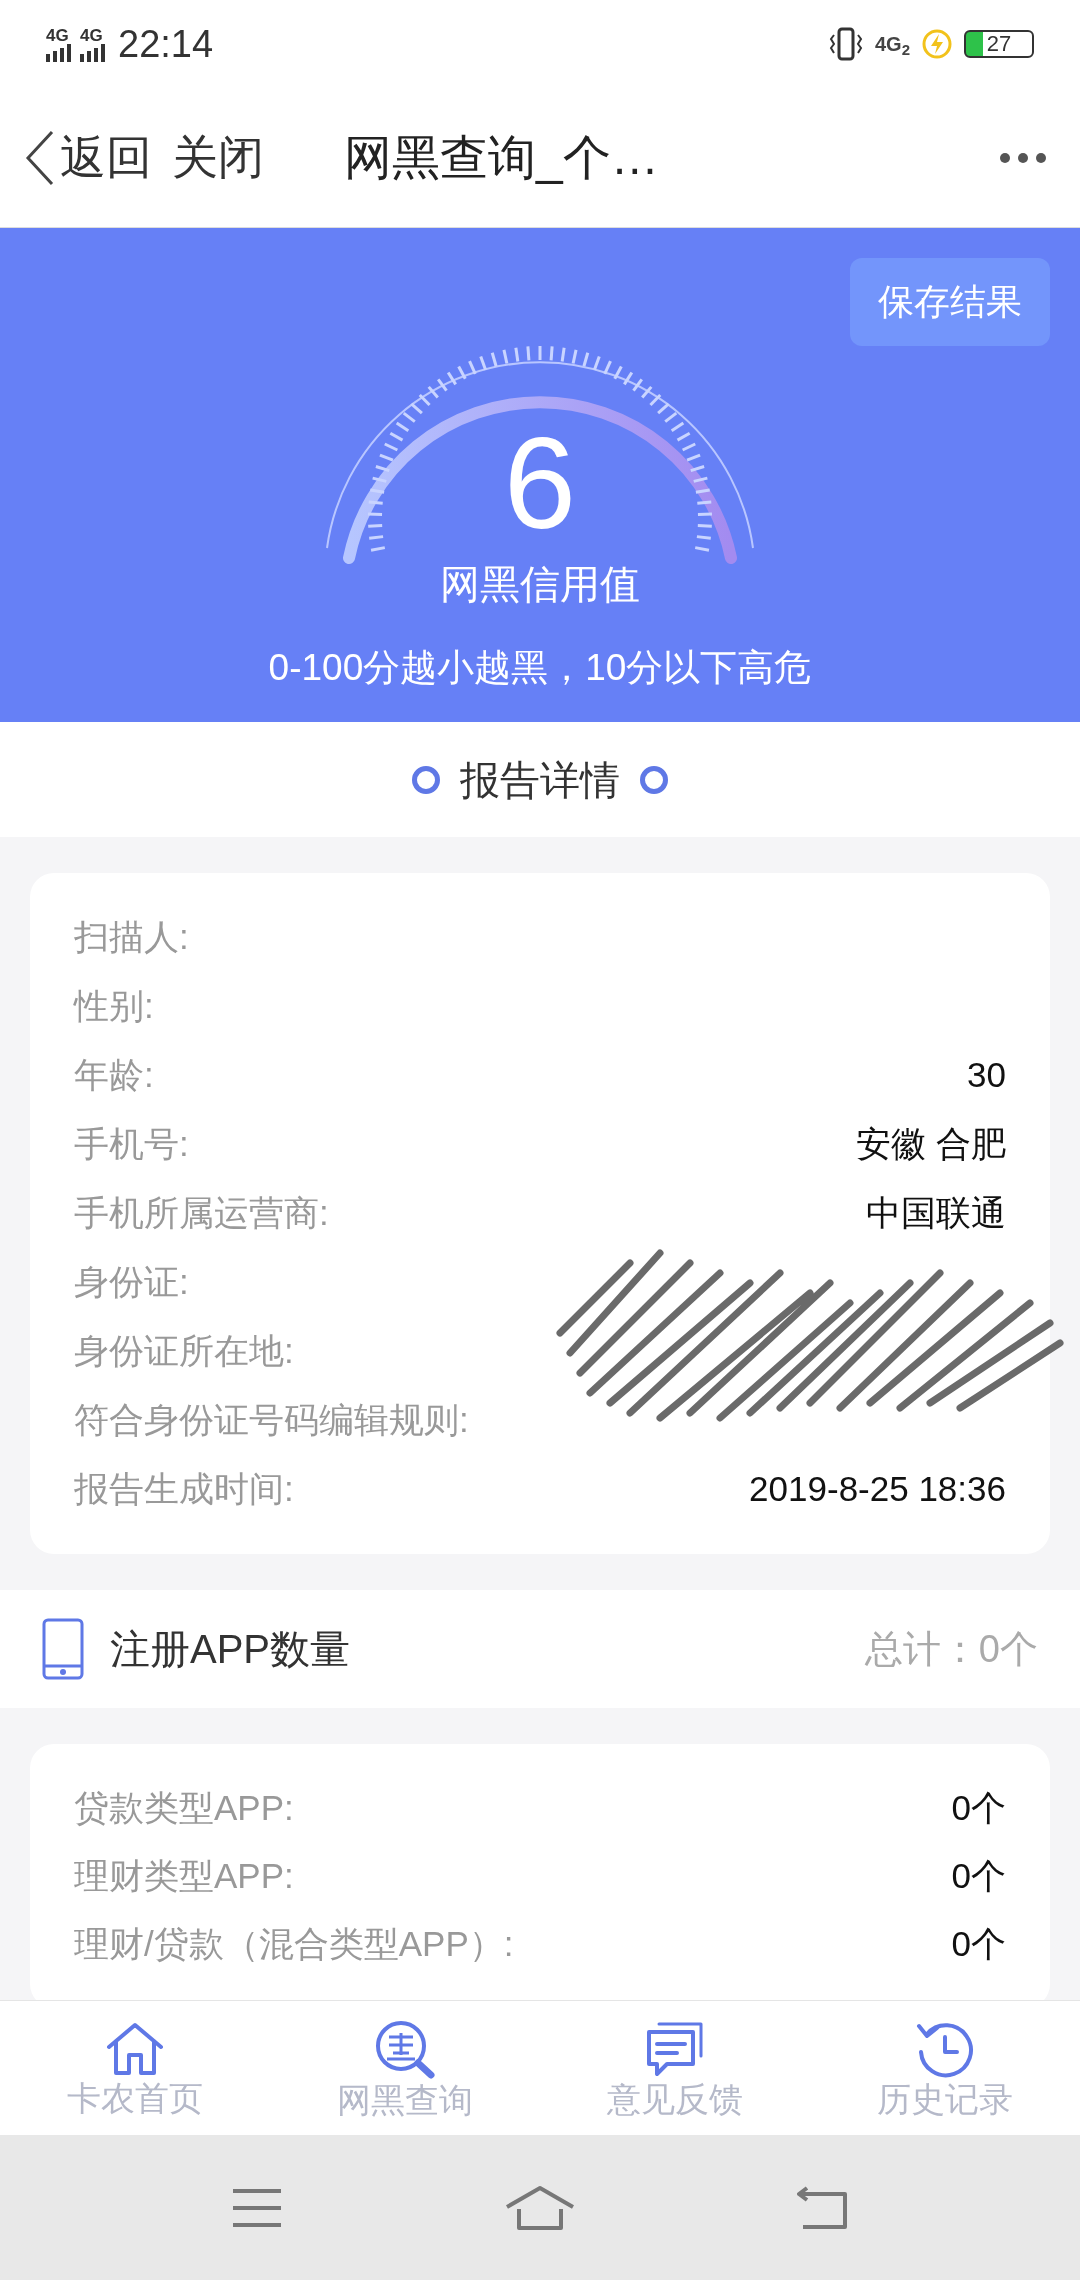 This screenshot has height=2280, width=1080. I want to click on tab-bar-item: 卡农首页, so click(135, 2068).